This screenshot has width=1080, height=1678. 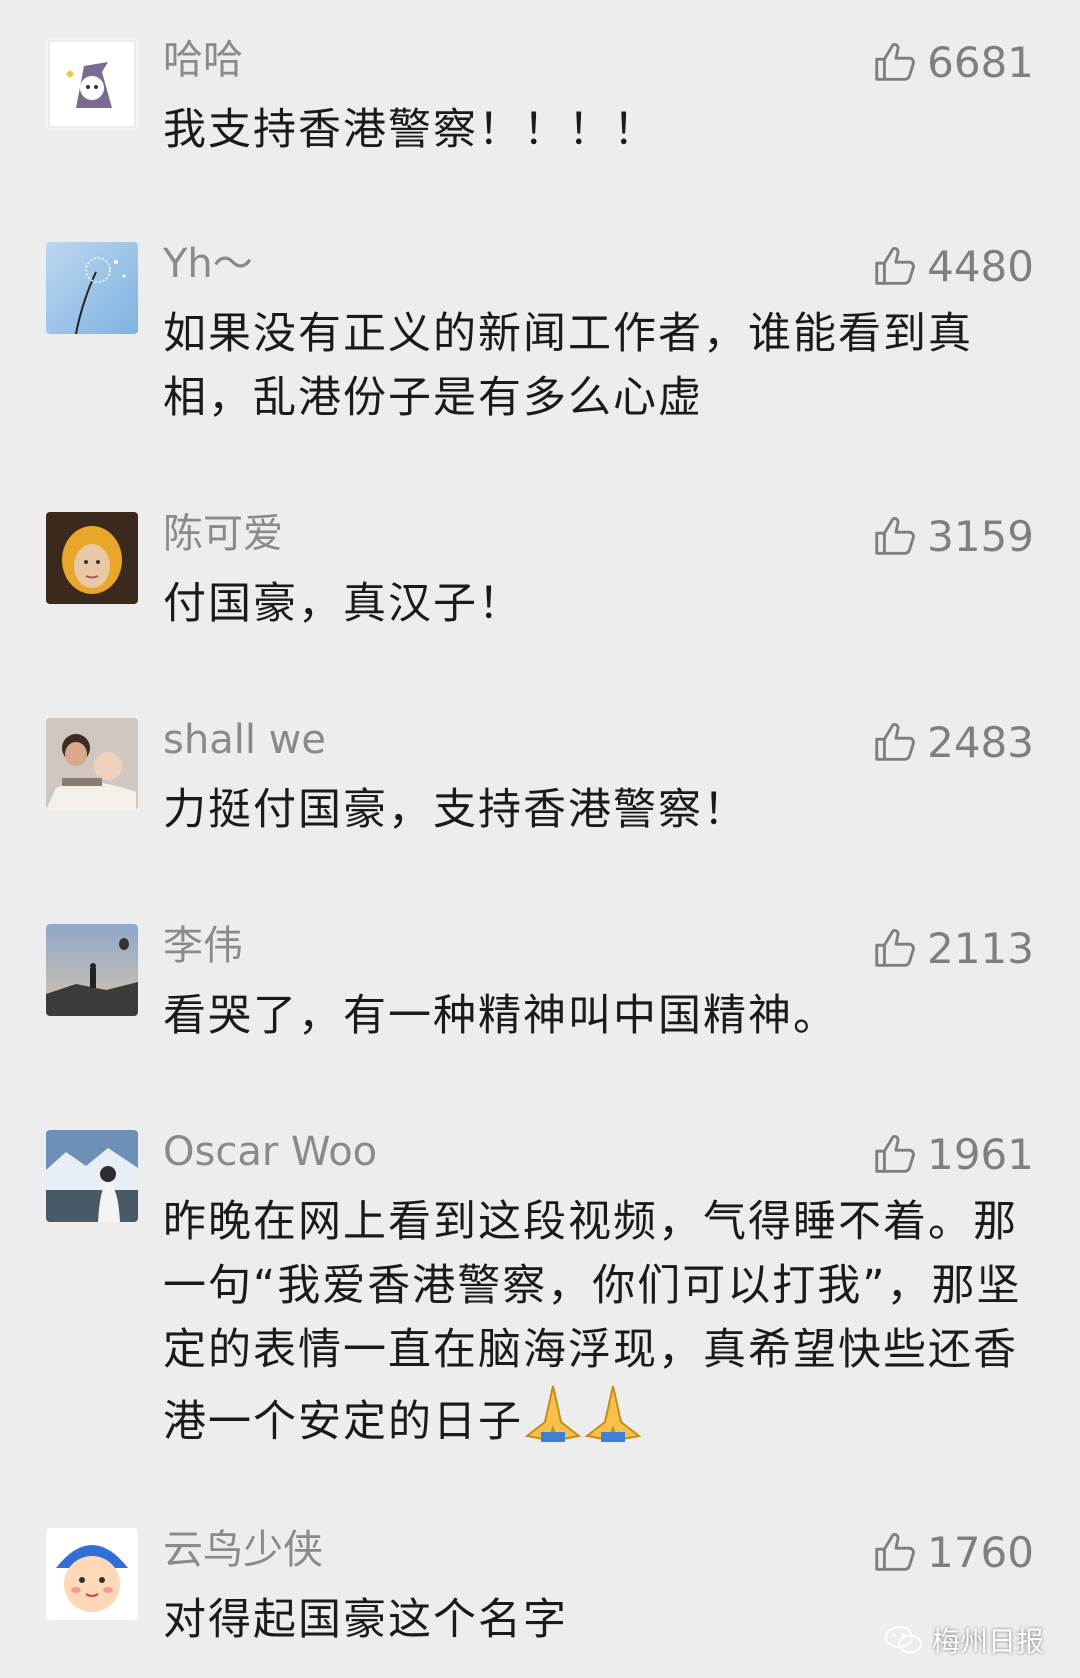 I want to click on like-count: 4480, so click(x=980, y=266).